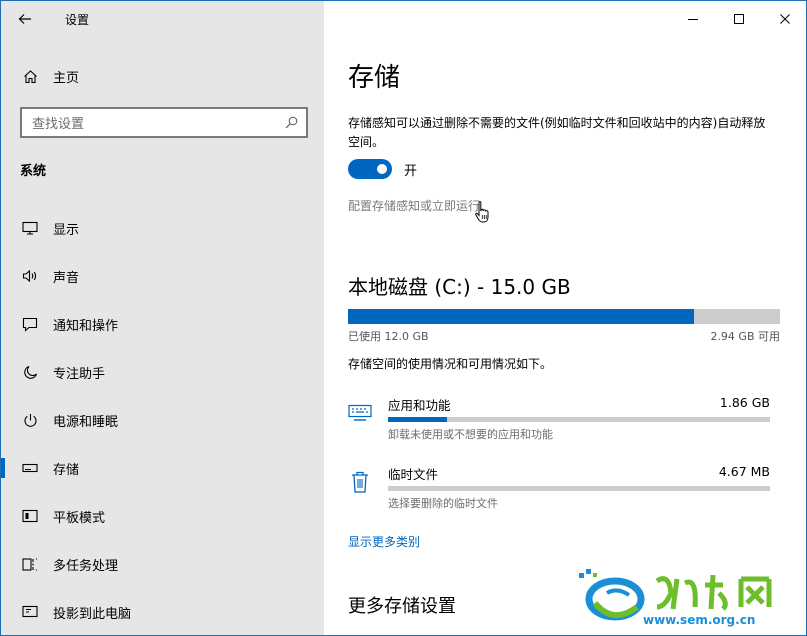 The height and width of the screenshot is (636, 807). I want to click on sidebar-item-label: 显示, so click(66, 230).